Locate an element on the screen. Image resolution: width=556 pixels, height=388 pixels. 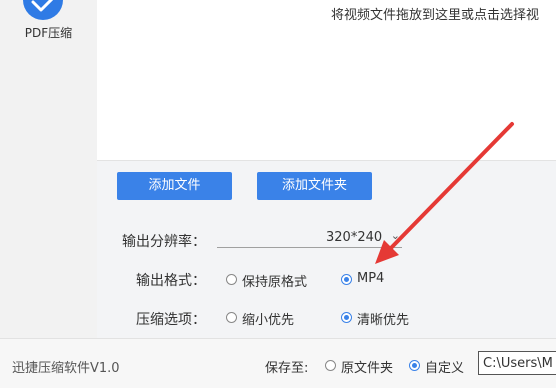
chevron-down-icon: ⌄ is located at coordinates (395, 235).